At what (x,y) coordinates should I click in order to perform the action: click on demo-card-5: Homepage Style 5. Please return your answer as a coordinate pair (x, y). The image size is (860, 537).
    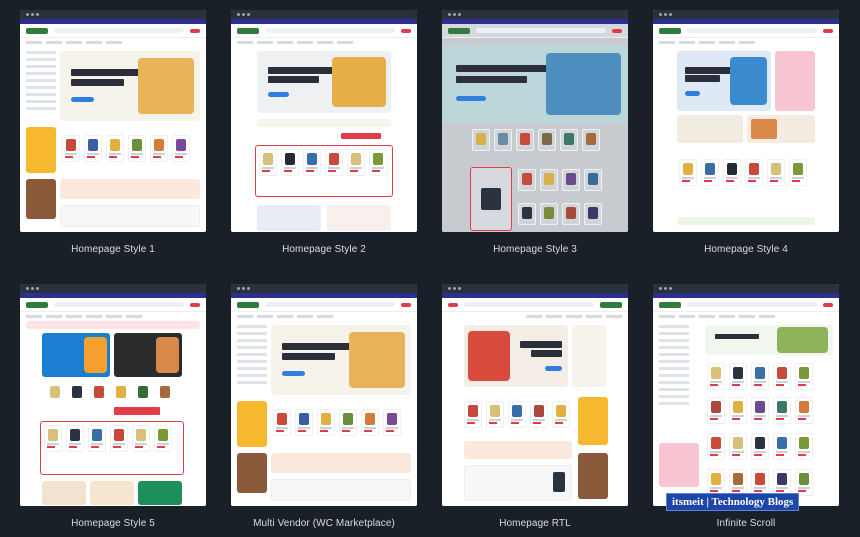
    Looking at the image, I should click on (113, 406).